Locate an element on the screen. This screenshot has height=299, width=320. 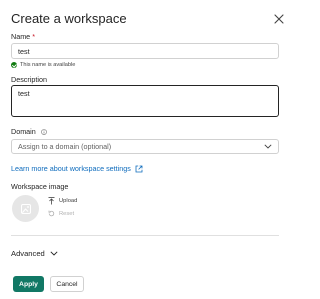
image-placeholder-icon is located at coordinates (25, 208).